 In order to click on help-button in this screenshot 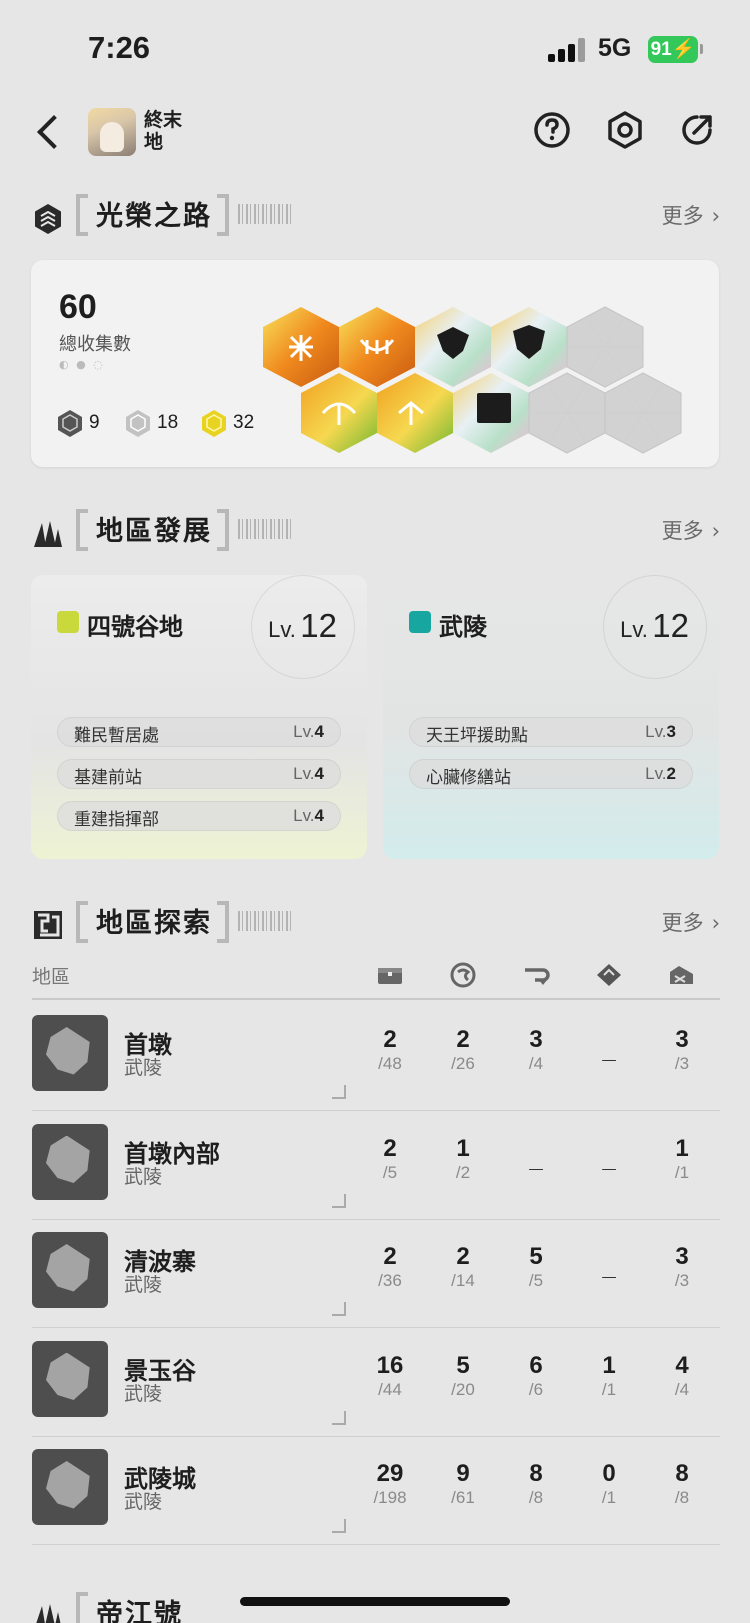, I will do `click(552, 130)`.